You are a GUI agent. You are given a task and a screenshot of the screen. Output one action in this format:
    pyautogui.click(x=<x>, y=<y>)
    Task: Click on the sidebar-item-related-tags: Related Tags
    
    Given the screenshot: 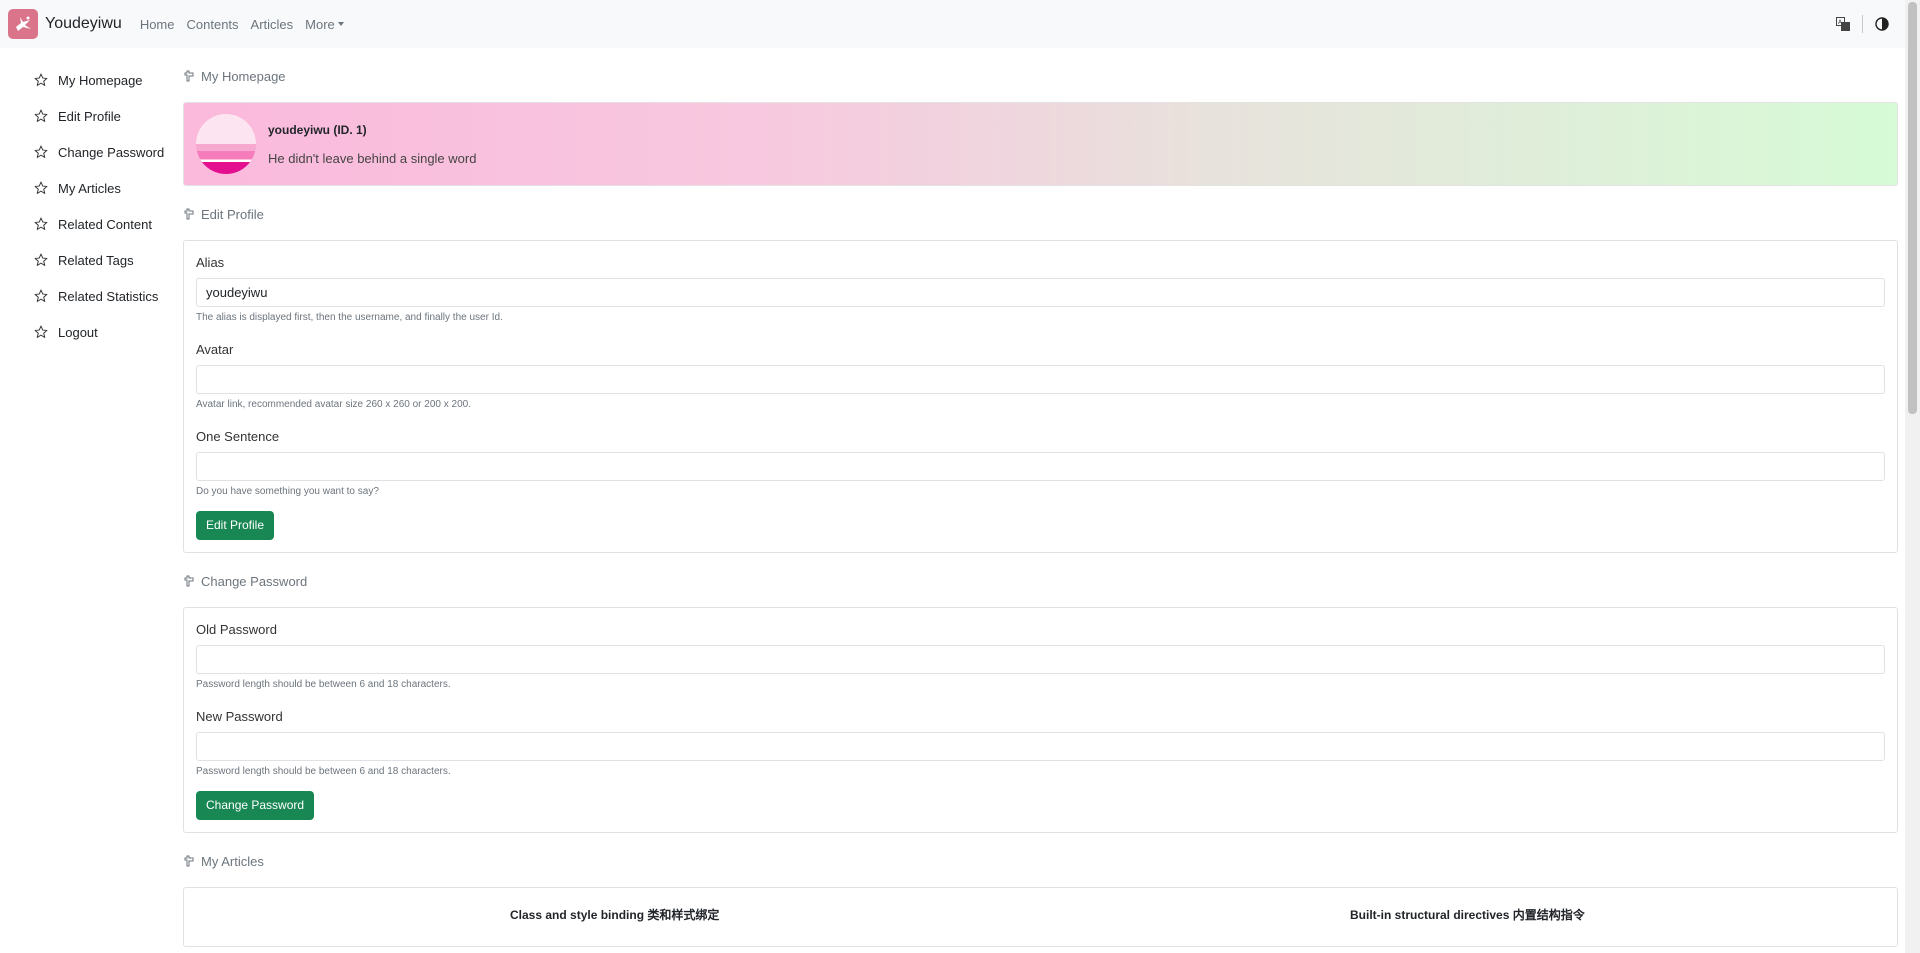 What is the action you would take?
    pyautogui.click(x=109, y=260)
    